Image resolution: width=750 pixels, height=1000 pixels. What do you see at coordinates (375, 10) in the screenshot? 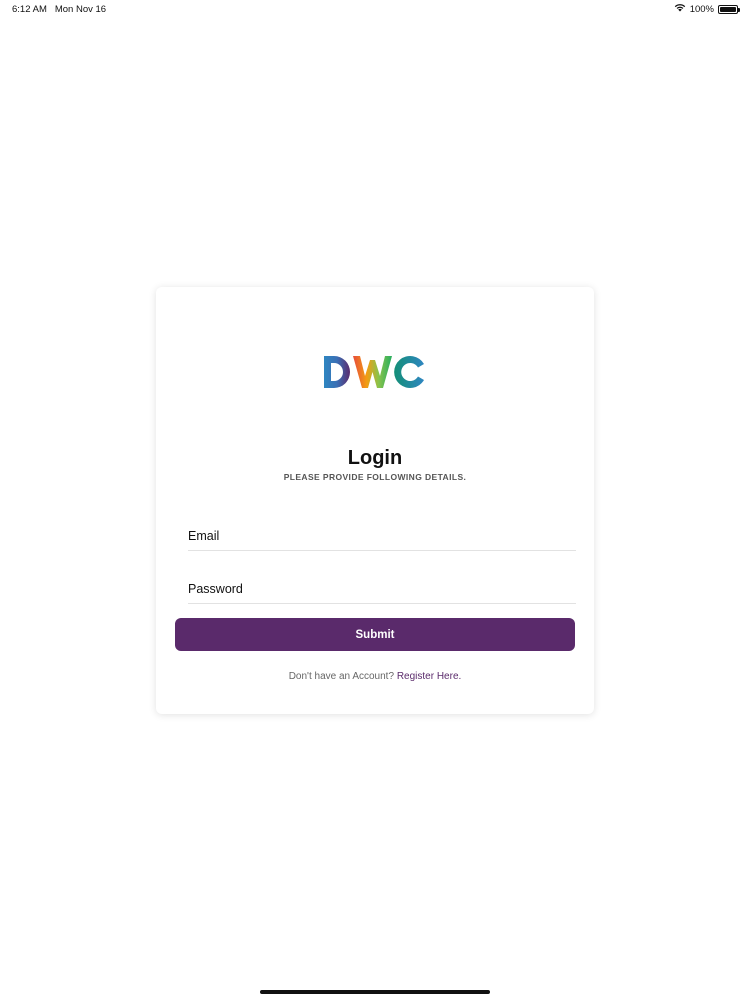
I see `status-bar: 6:12 AM Mon Nov 16 100%` at bounding box center [375, 10].